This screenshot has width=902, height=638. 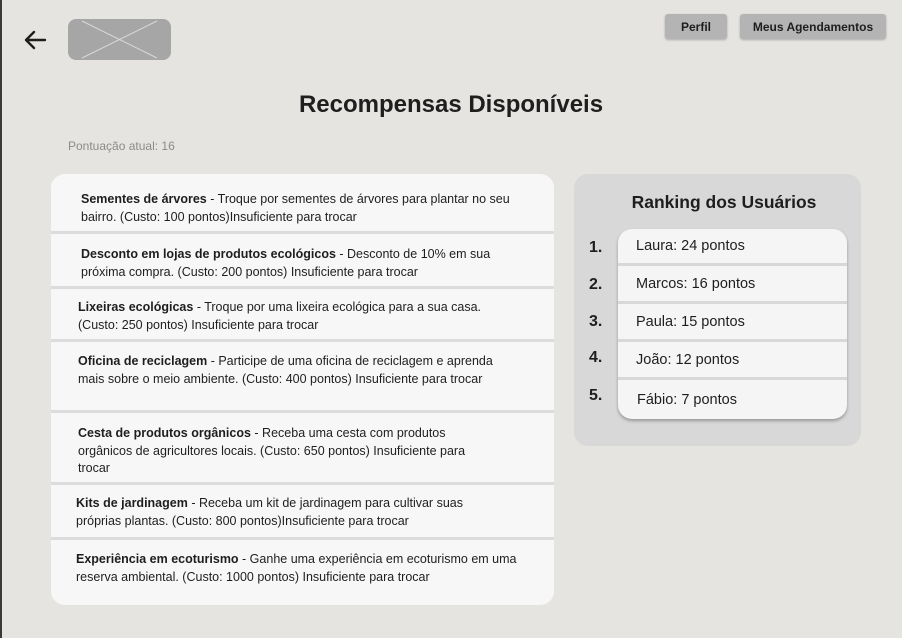 What do you see at coordinates (732, 247) in the screenshot?
I see `ranking-entry: Laura: 24 pontos` at bounding box center [732, 247].